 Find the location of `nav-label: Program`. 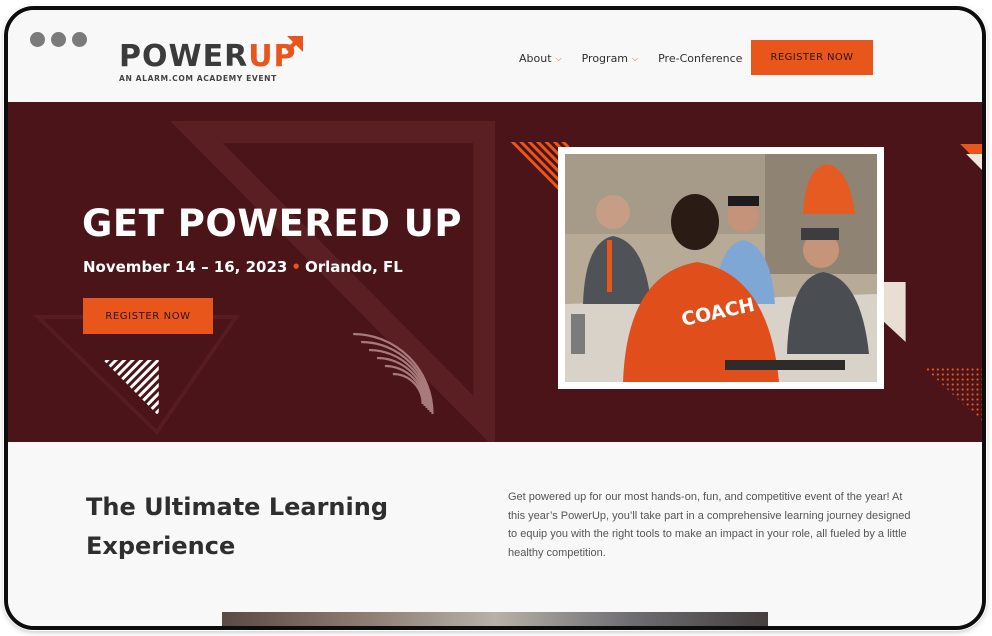

nav-label: Program is located at coordinates (605, 58).